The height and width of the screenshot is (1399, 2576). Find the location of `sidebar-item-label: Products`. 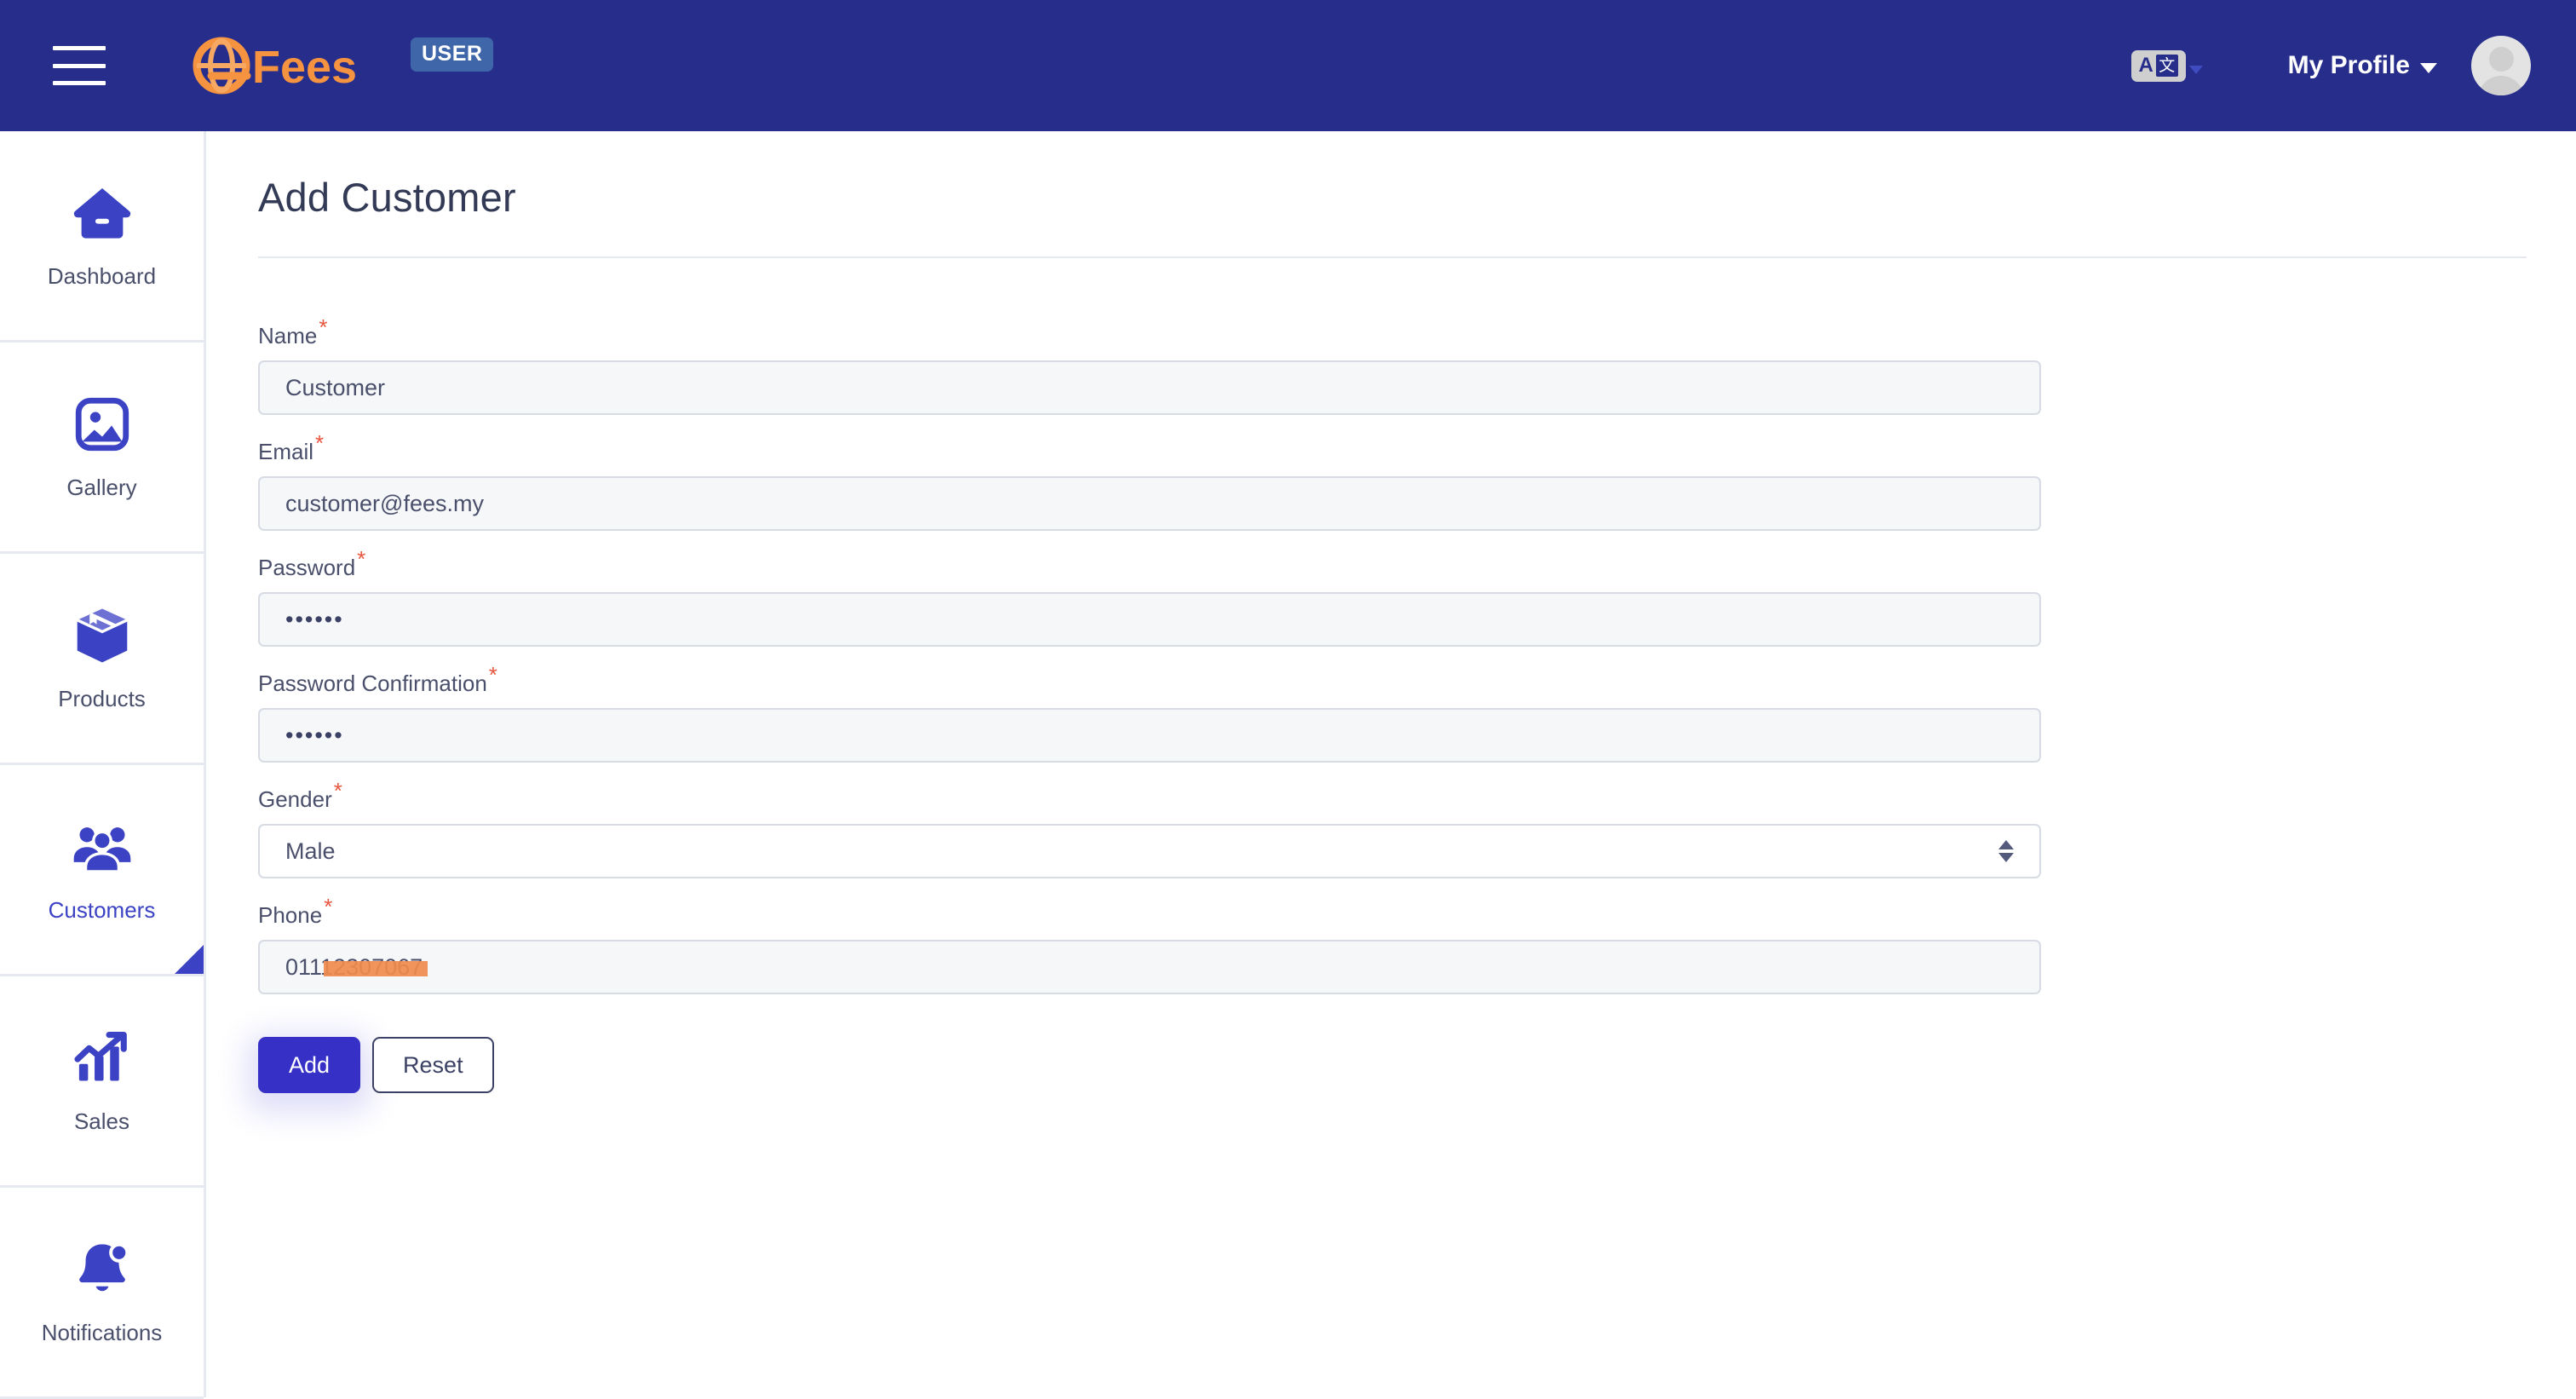

sidebar-item-label: Products is located at coordinates (102, 698).